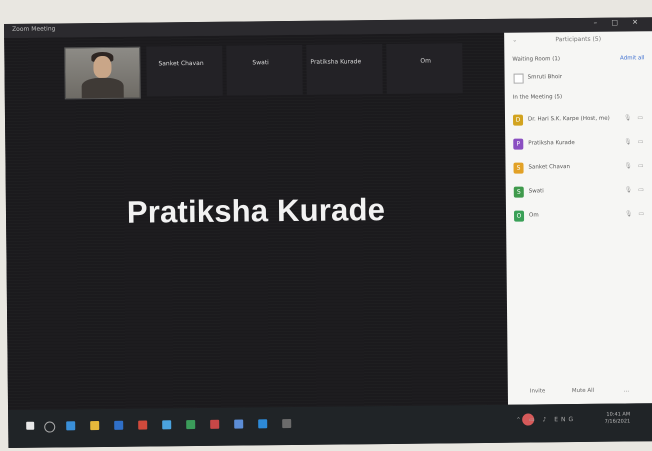 This screenshot has width=652, height=451. What do you see at coordinates (344, 69) in the screenshot?
I see `thumbnail-tile: Pratiksha Kurade` at bounding box center [344, 69].